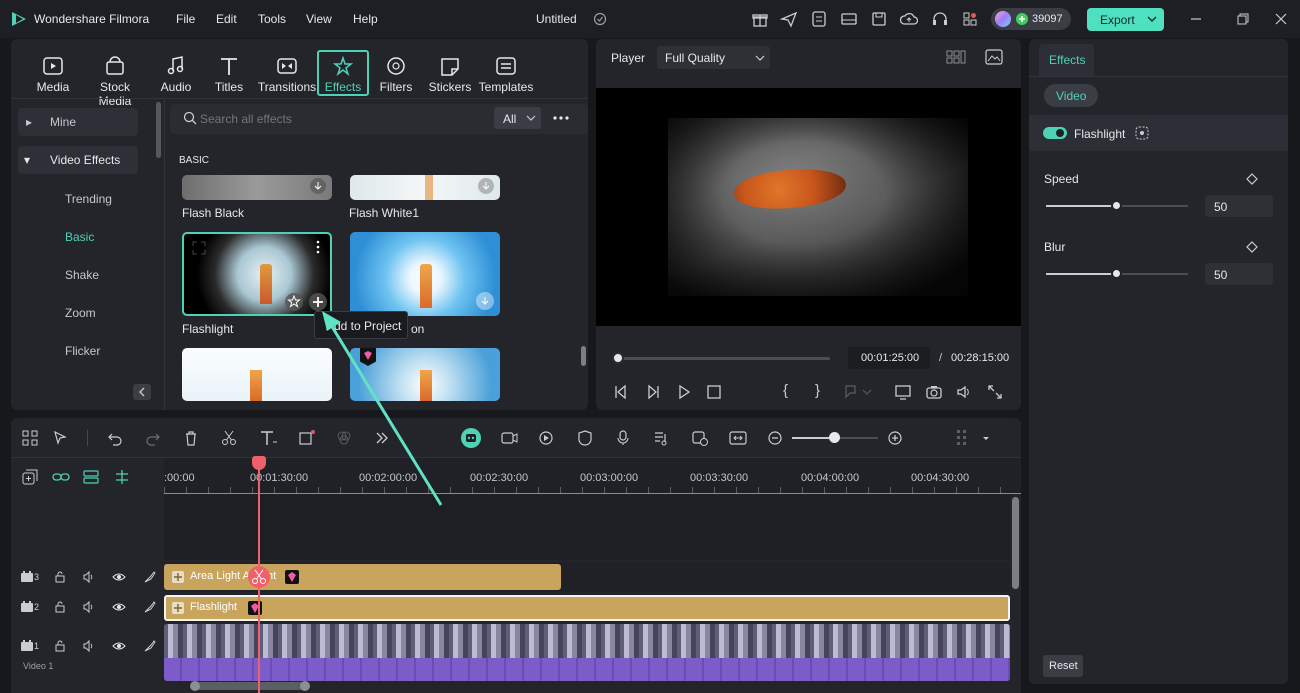 This screenshot has width=1300, height=693. What do you see at coordinates (621, 392) in the screenshot?
I see `previous-frame-icon` at bounding box center [621, 392].